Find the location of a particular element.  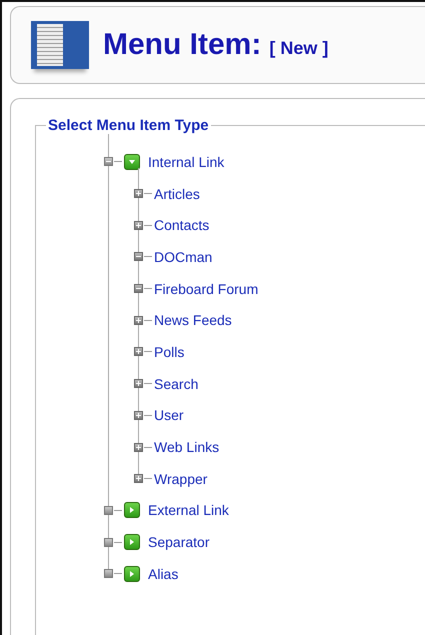

tree-item-link: Internal Link is located at coordinates (186, 162).